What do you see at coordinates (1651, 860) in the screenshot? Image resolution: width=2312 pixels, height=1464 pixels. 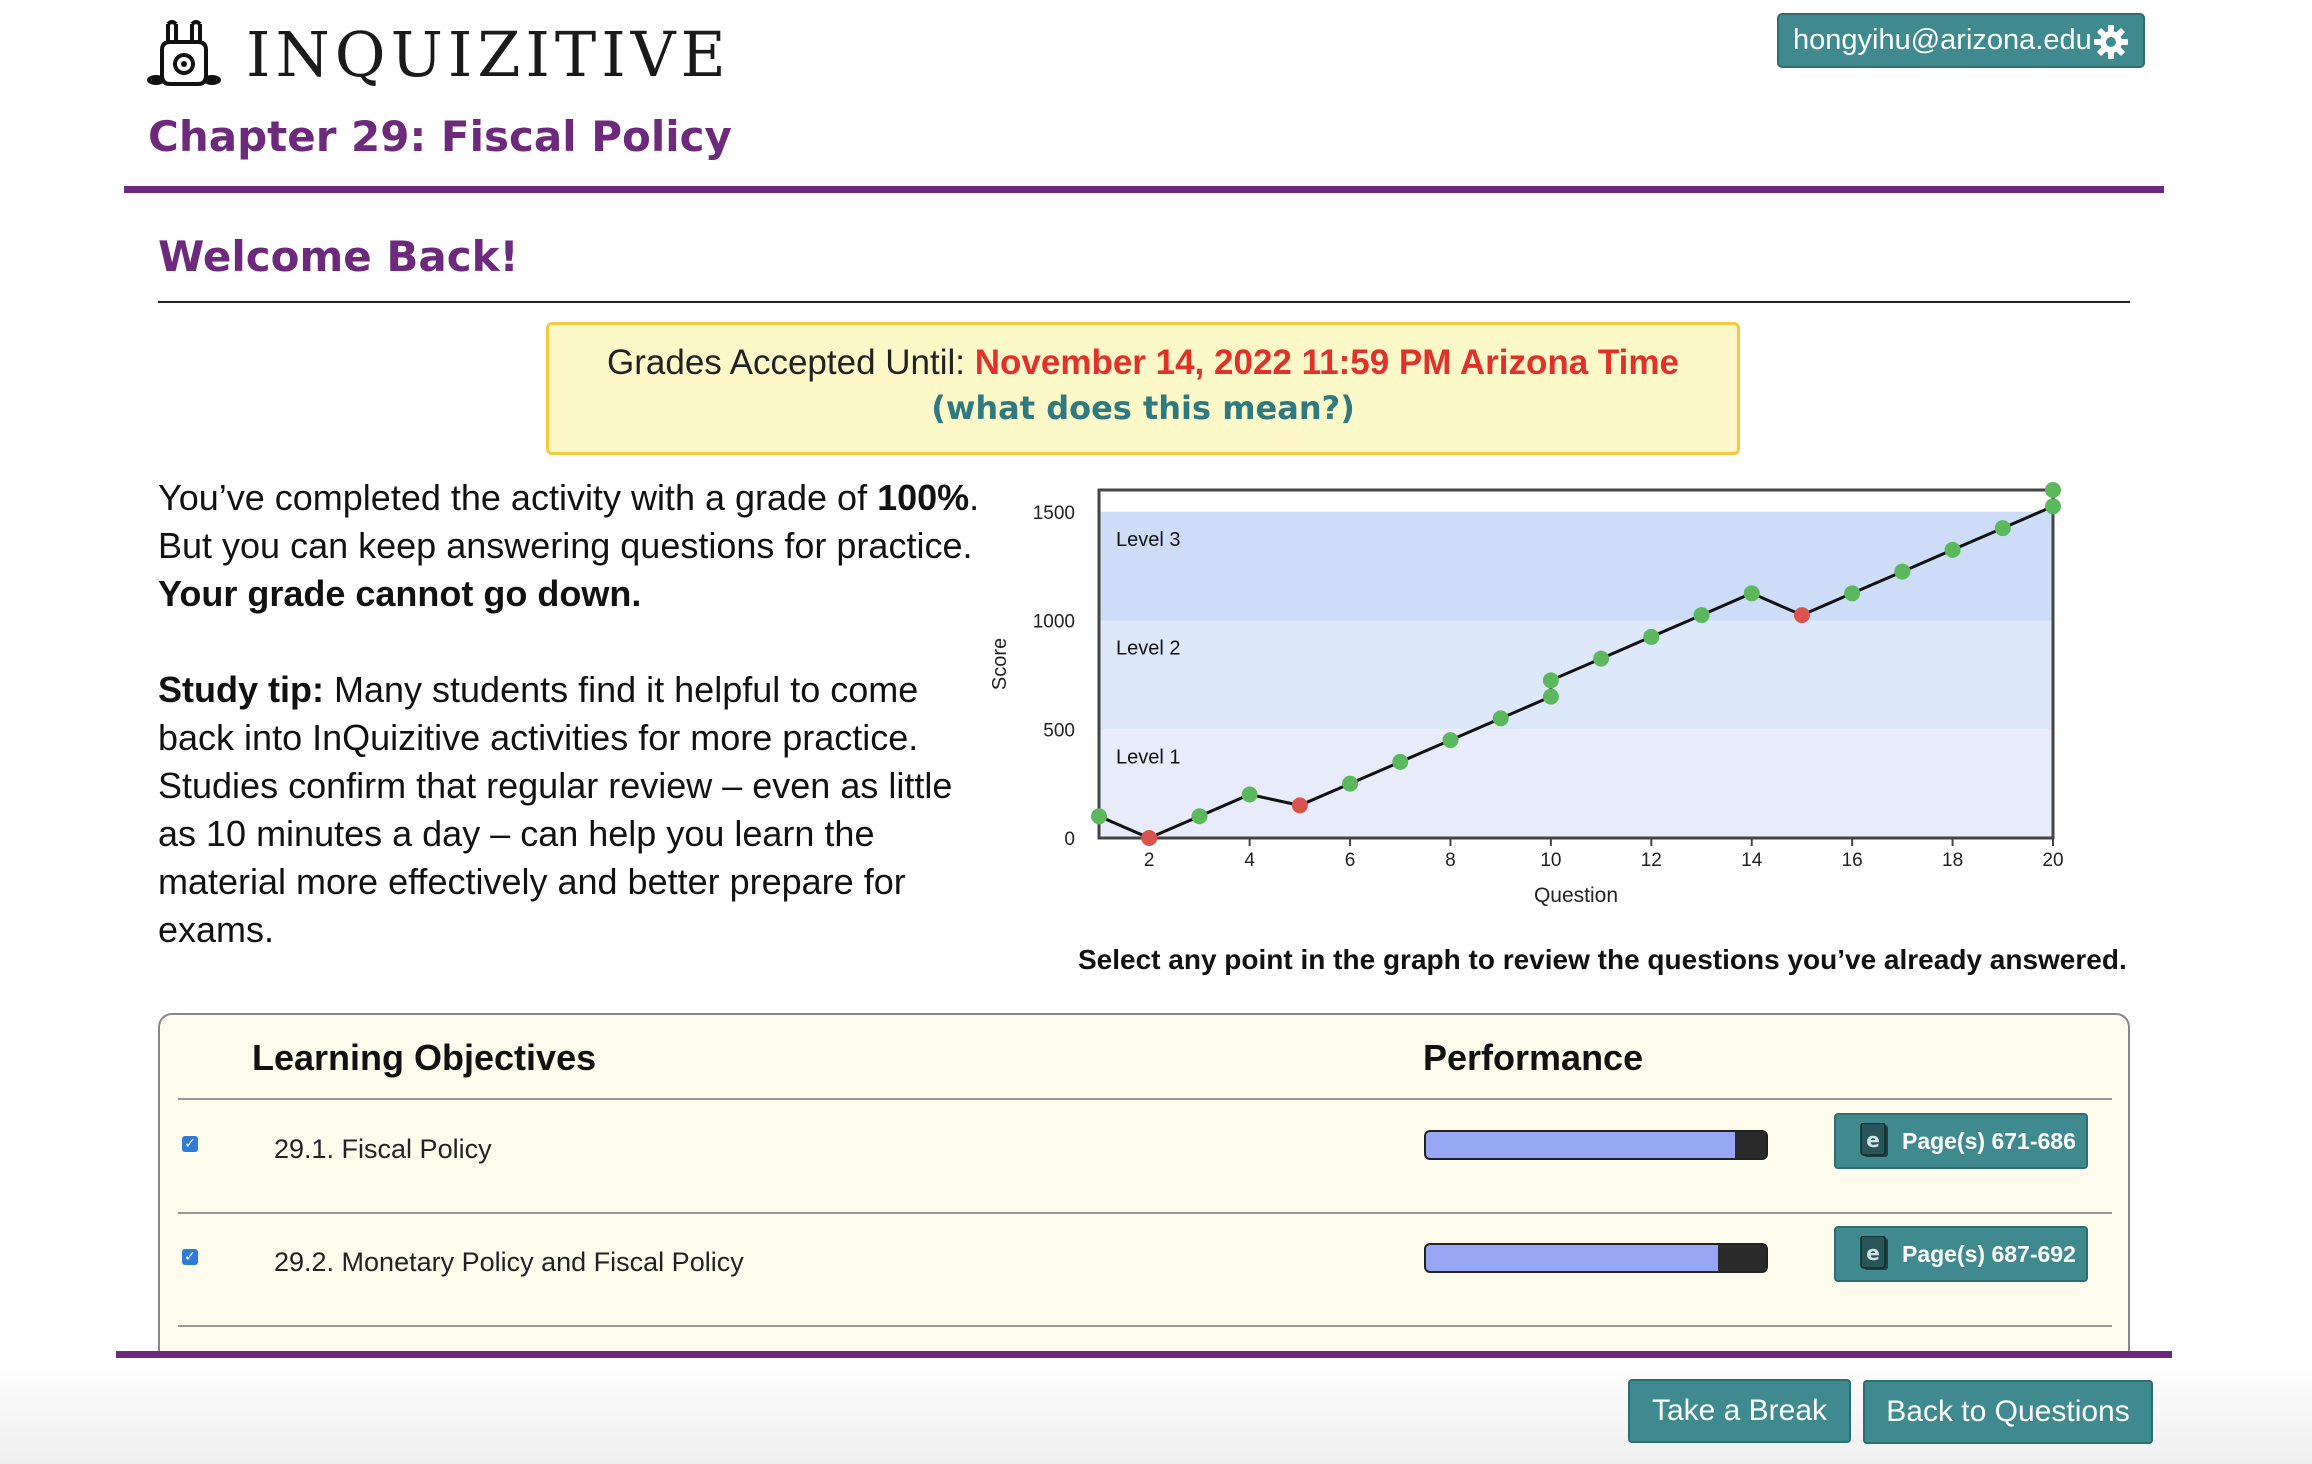 I see `x-tick-label: 12` at bounding box center [1651, 860].